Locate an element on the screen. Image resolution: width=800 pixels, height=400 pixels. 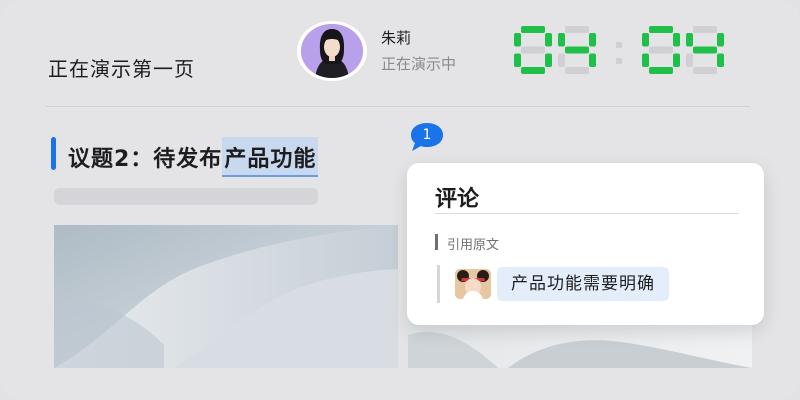
comment-count: 1 is located at coordinates (427, 135).